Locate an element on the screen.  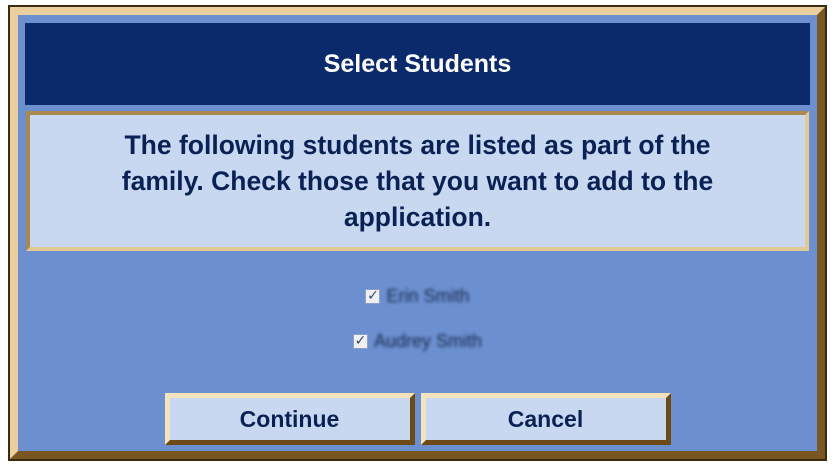
student-option: ✓ Audrey Smith is located at coordinates (417, 341).